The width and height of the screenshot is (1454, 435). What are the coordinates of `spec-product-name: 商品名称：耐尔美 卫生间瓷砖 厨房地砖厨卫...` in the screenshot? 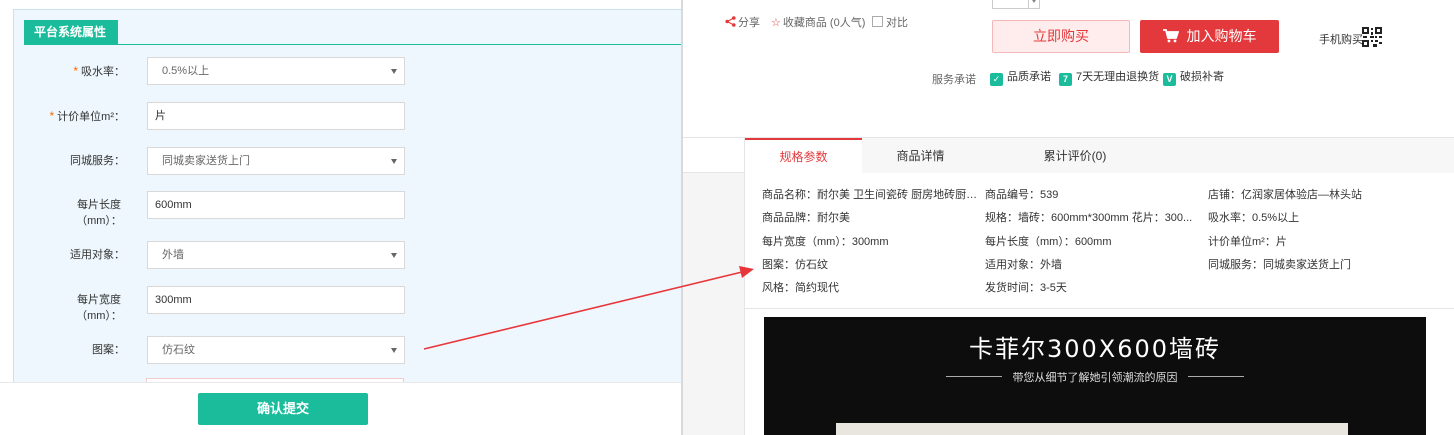 It's located at (870, 195).